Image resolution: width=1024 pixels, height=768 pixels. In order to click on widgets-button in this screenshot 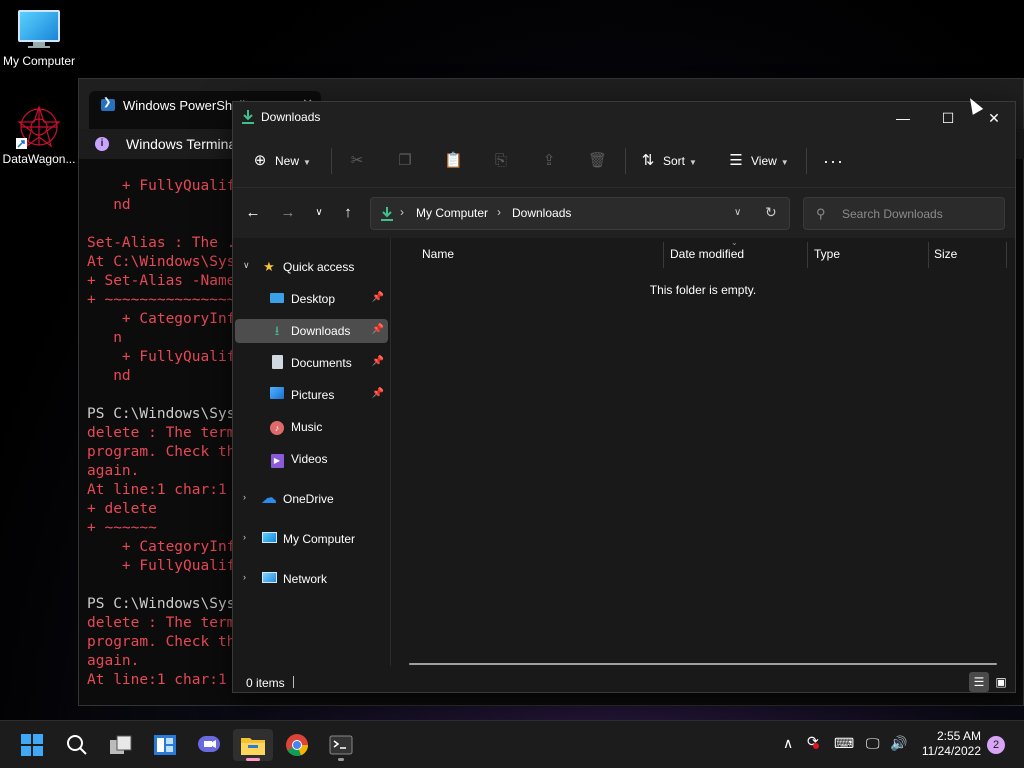, I will do `click(165, 745)`.